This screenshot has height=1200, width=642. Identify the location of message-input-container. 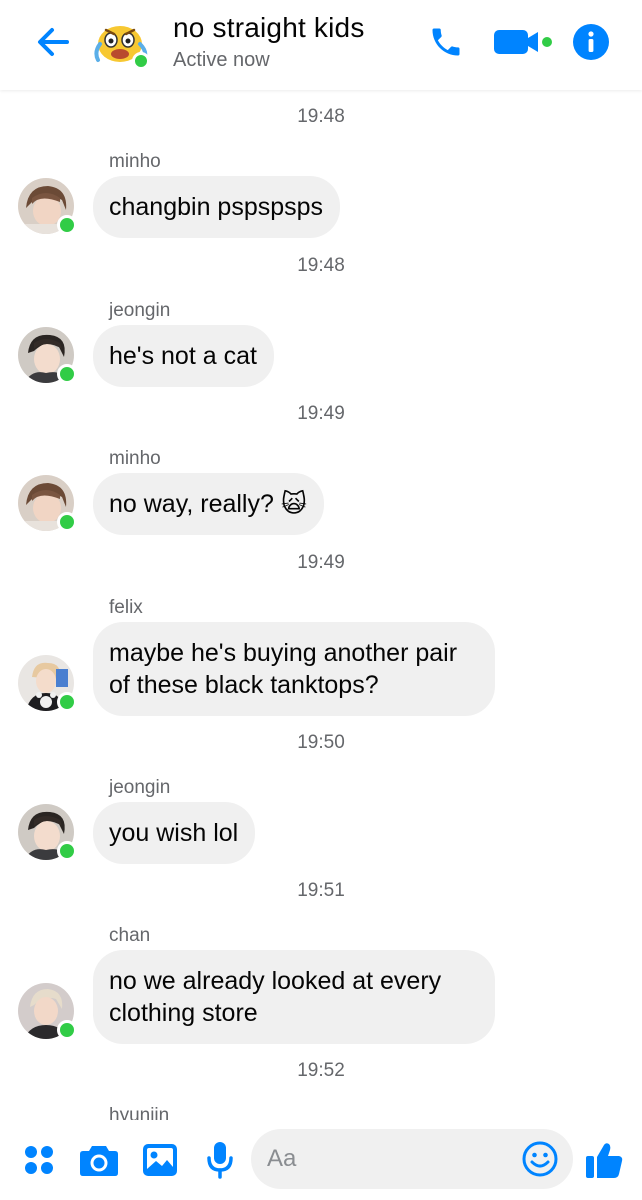
(412, 1159).